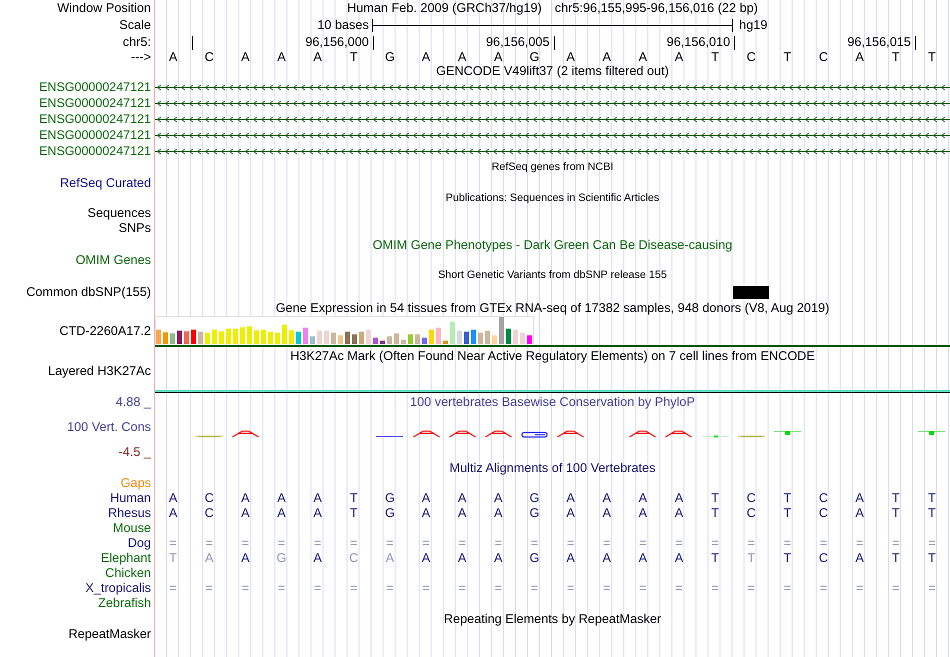 The width and height of the screenshot is (950, 657). Describe the element at coordinates (343, 25) in the screenshot. I see `scale-length-label: 10 bases` at that location.